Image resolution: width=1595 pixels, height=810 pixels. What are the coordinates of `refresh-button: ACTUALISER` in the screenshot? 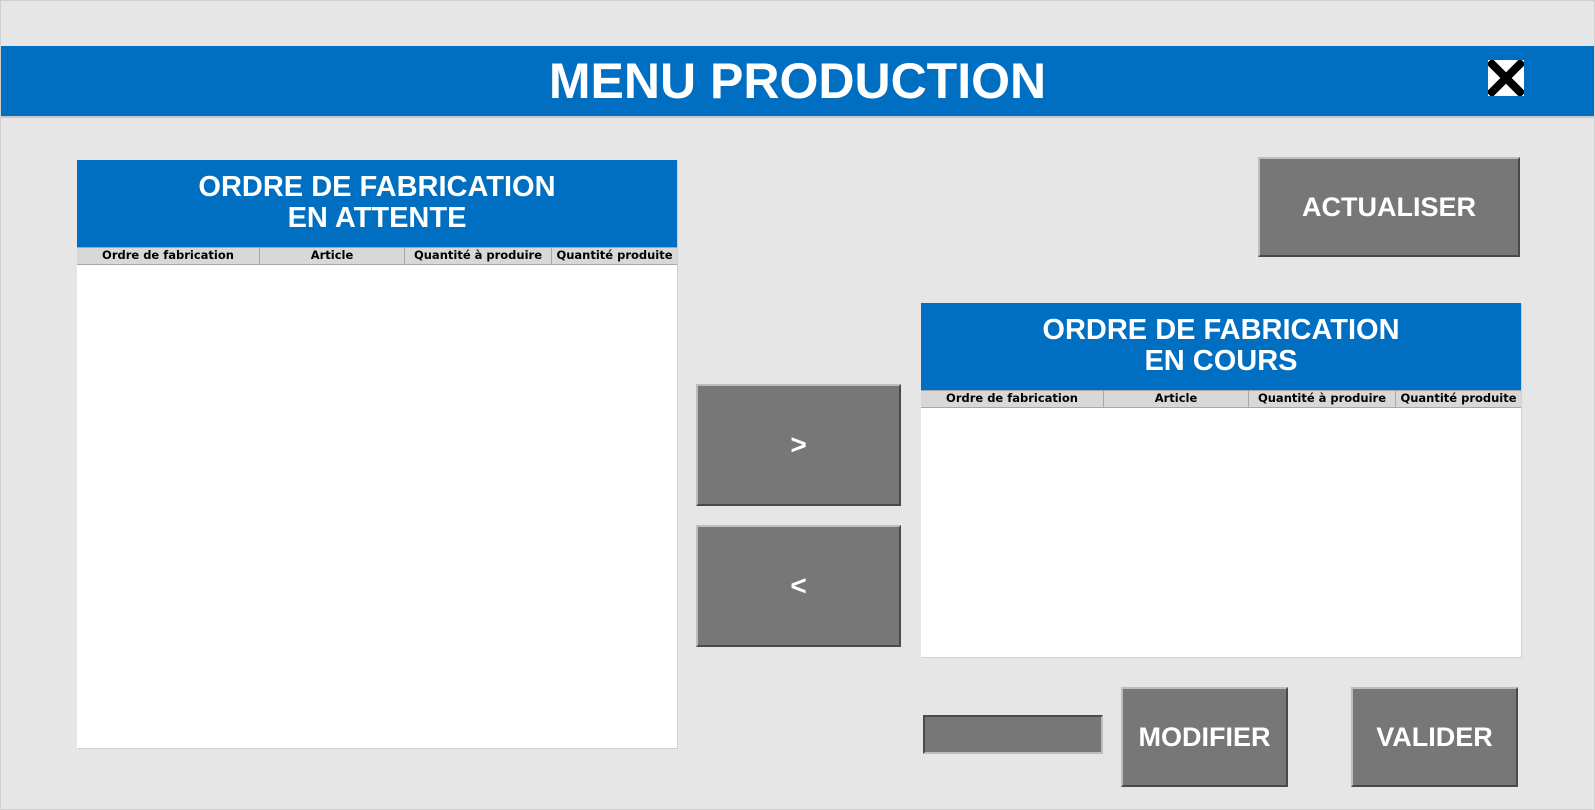 It's located at (1389, 207).